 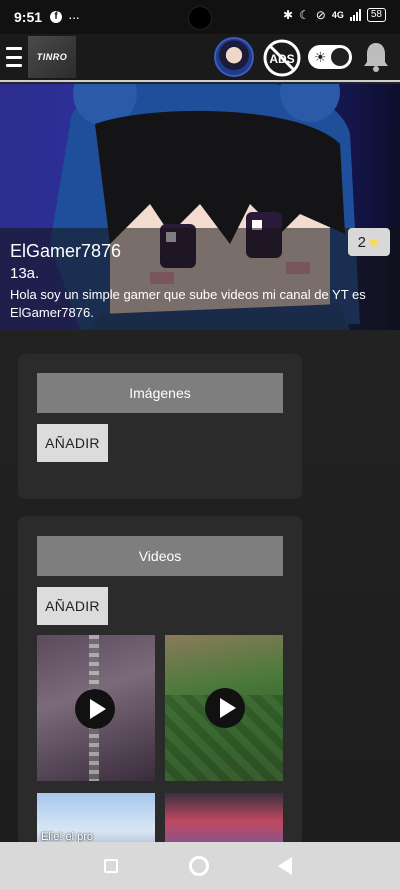 I want to click on app-logo: TINRO, so click(x=52, y=57).